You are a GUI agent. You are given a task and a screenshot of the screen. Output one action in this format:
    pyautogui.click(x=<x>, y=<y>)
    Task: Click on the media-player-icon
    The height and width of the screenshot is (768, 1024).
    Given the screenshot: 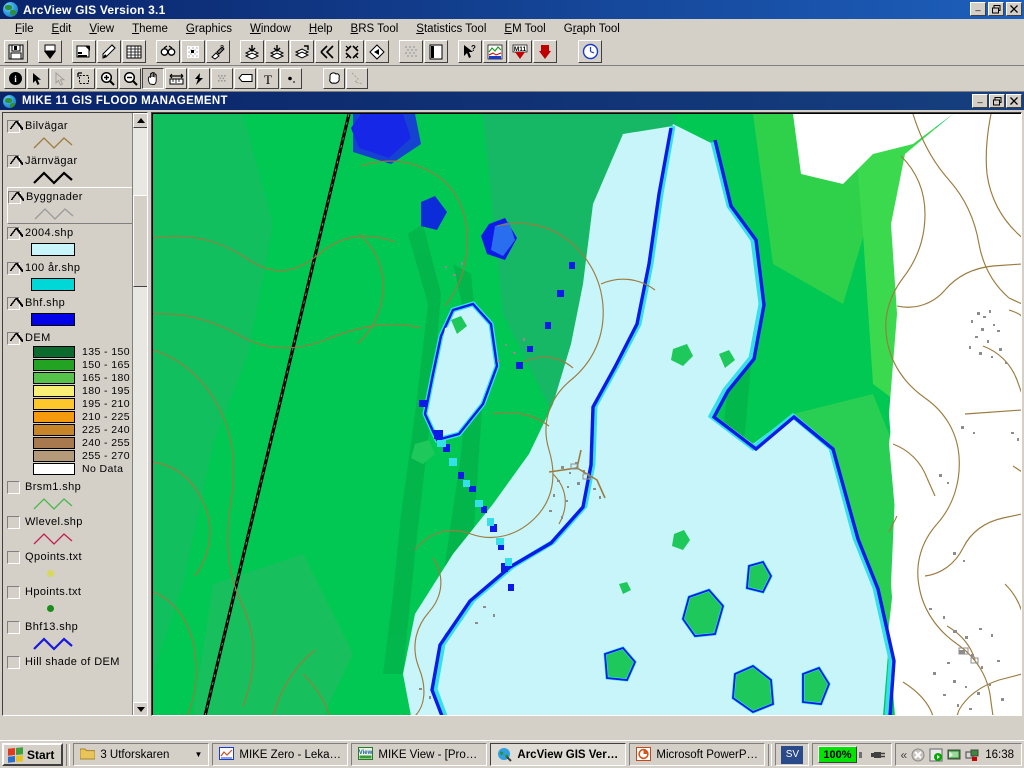 What is the action you would take?
    pyautogui.click(x=936, y=755)
    